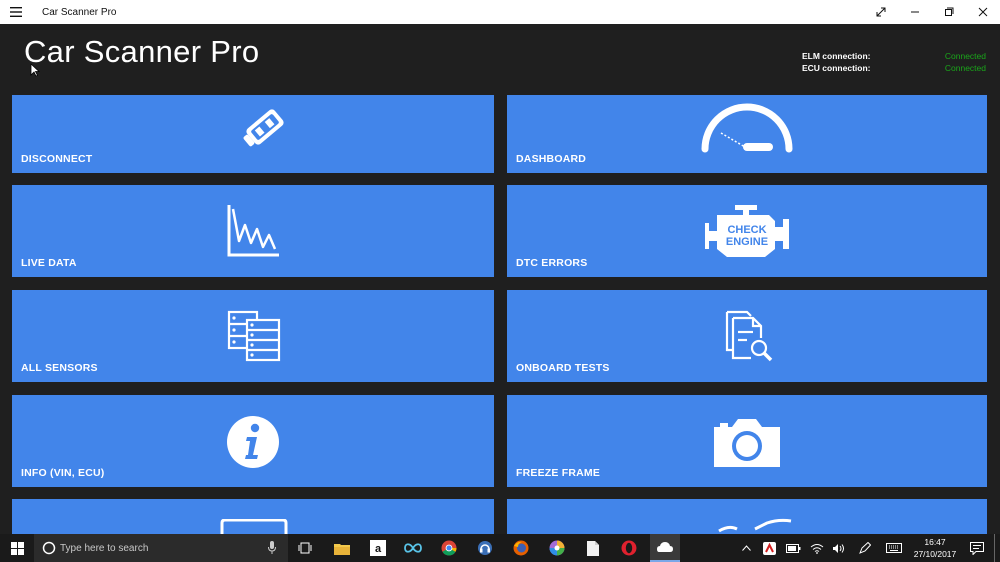 The height and width of the screenshot is (562, 1000). What do you see at coordinates (629, 548) in the screenshot?
I see `opera-icon` at bounding box center [629, 548].